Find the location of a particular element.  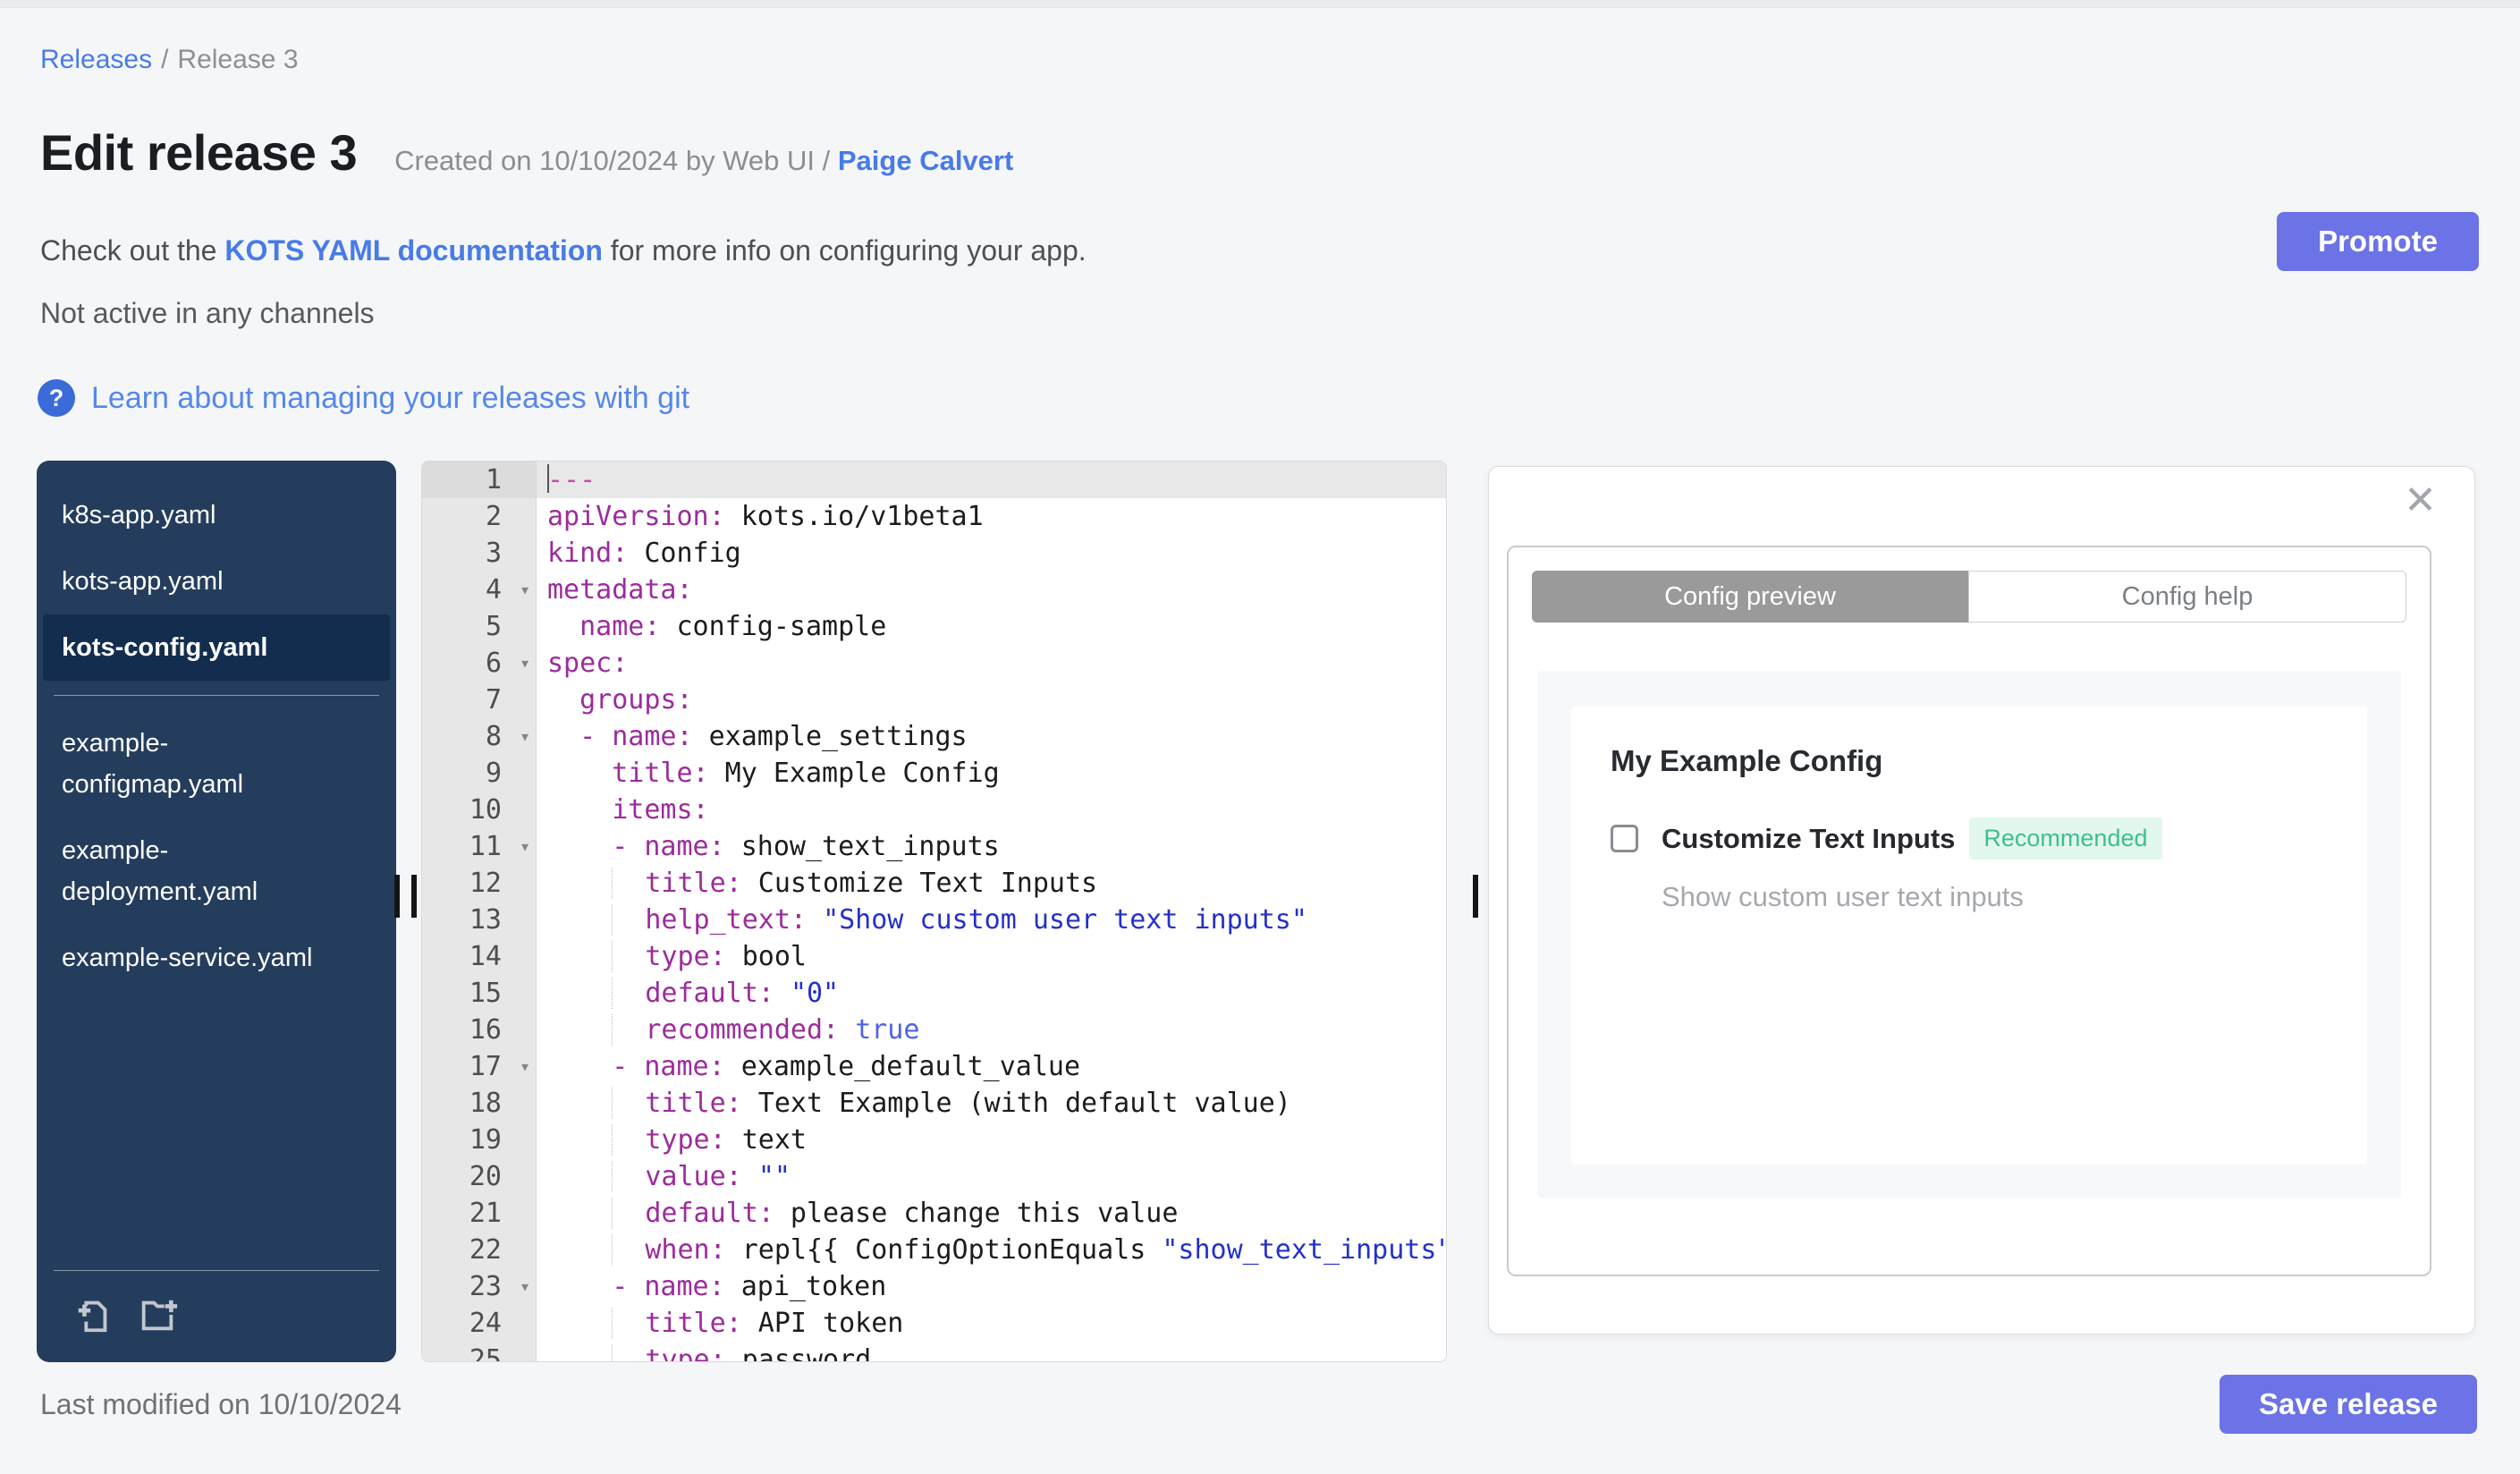

code-line: - name: api_token is located at coordinates (991, 1286).